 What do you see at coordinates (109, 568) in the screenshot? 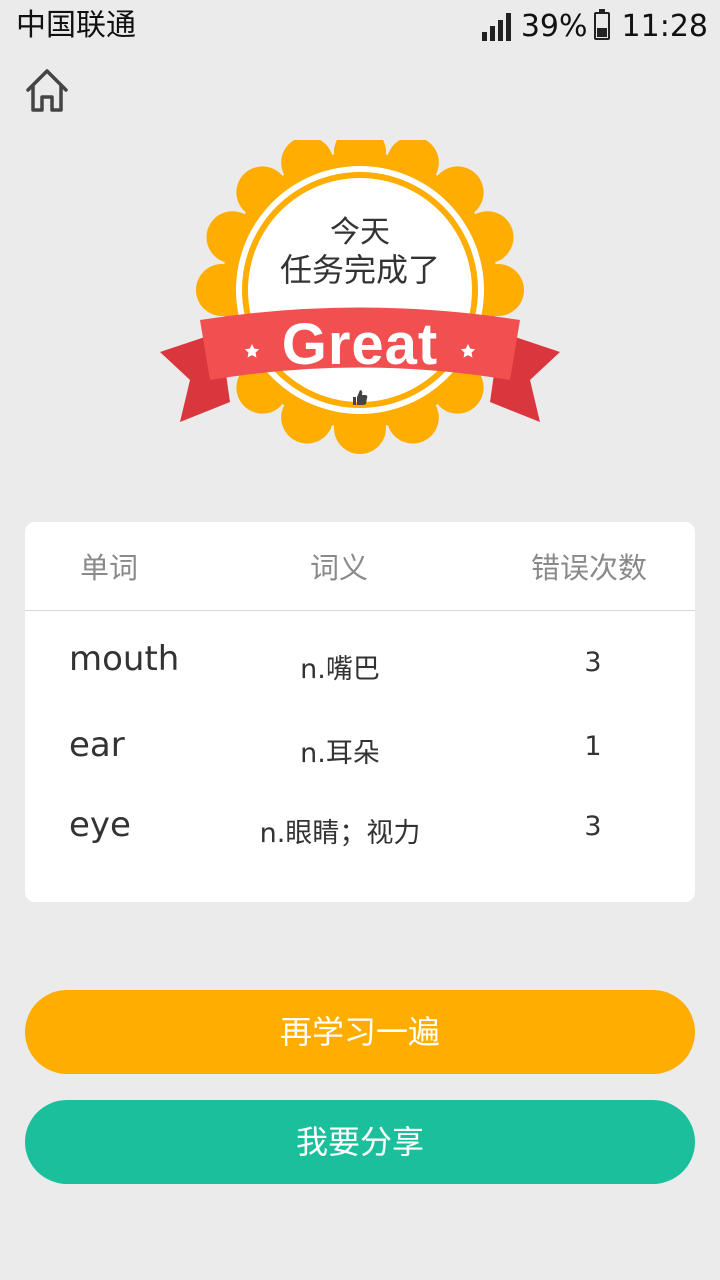
I see `header-word: 单词` at bounding box center [109, 568].